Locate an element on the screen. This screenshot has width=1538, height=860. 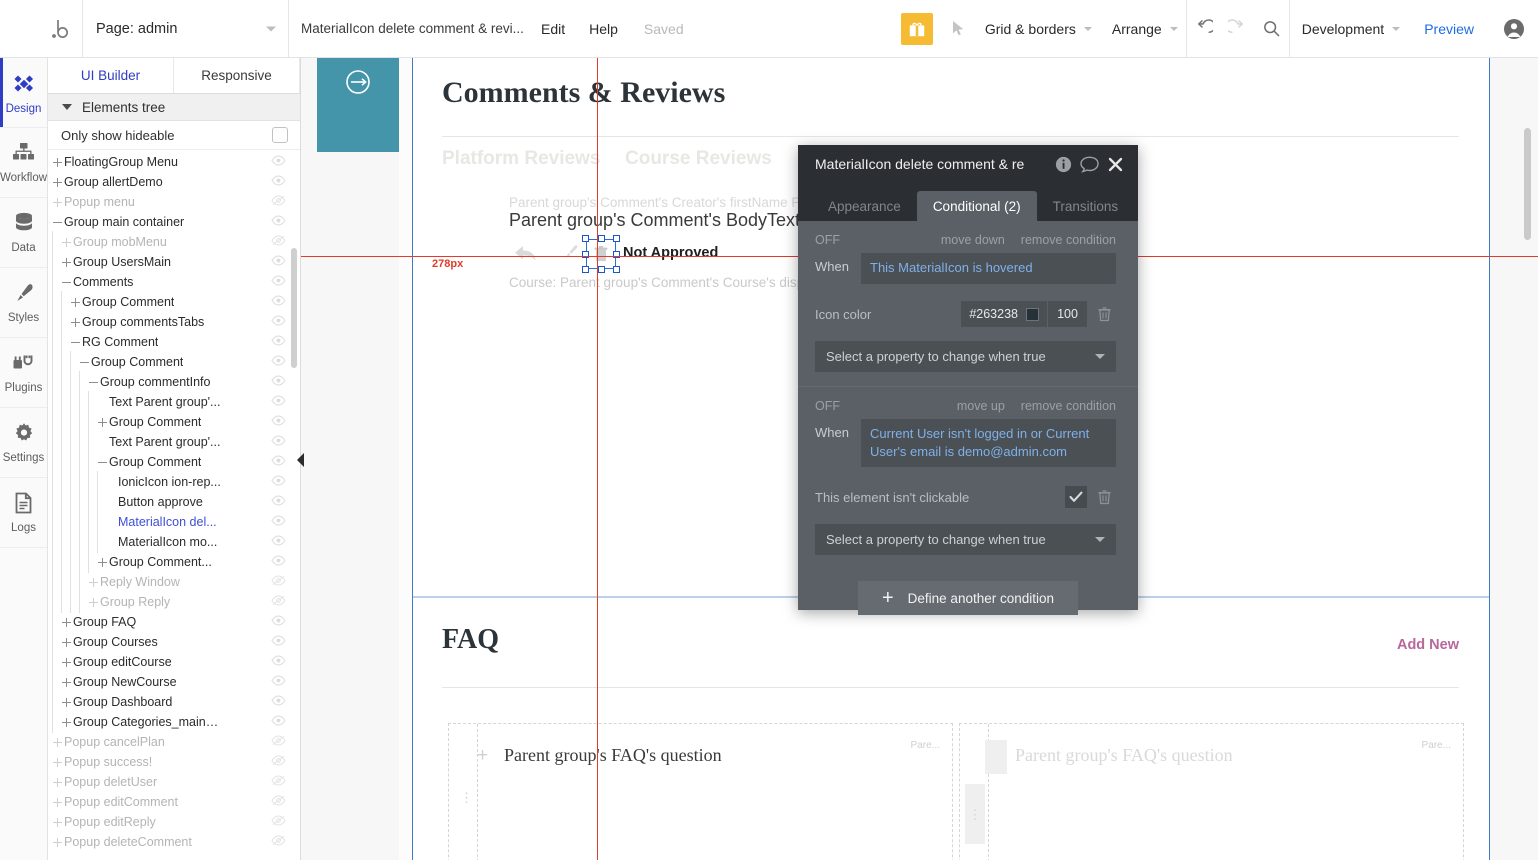
edit-button: Edit is located at coordinates (553, 28).